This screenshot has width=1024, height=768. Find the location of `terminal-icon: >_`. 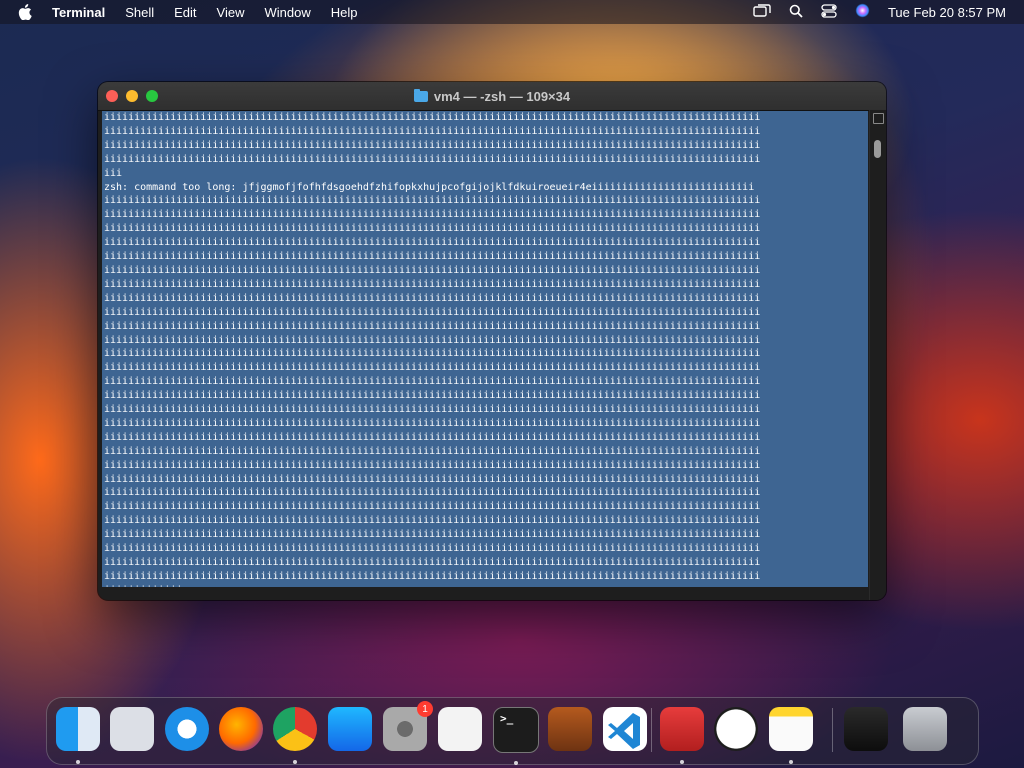

terminal-icon: >_ is located at coordinates (516, 736).